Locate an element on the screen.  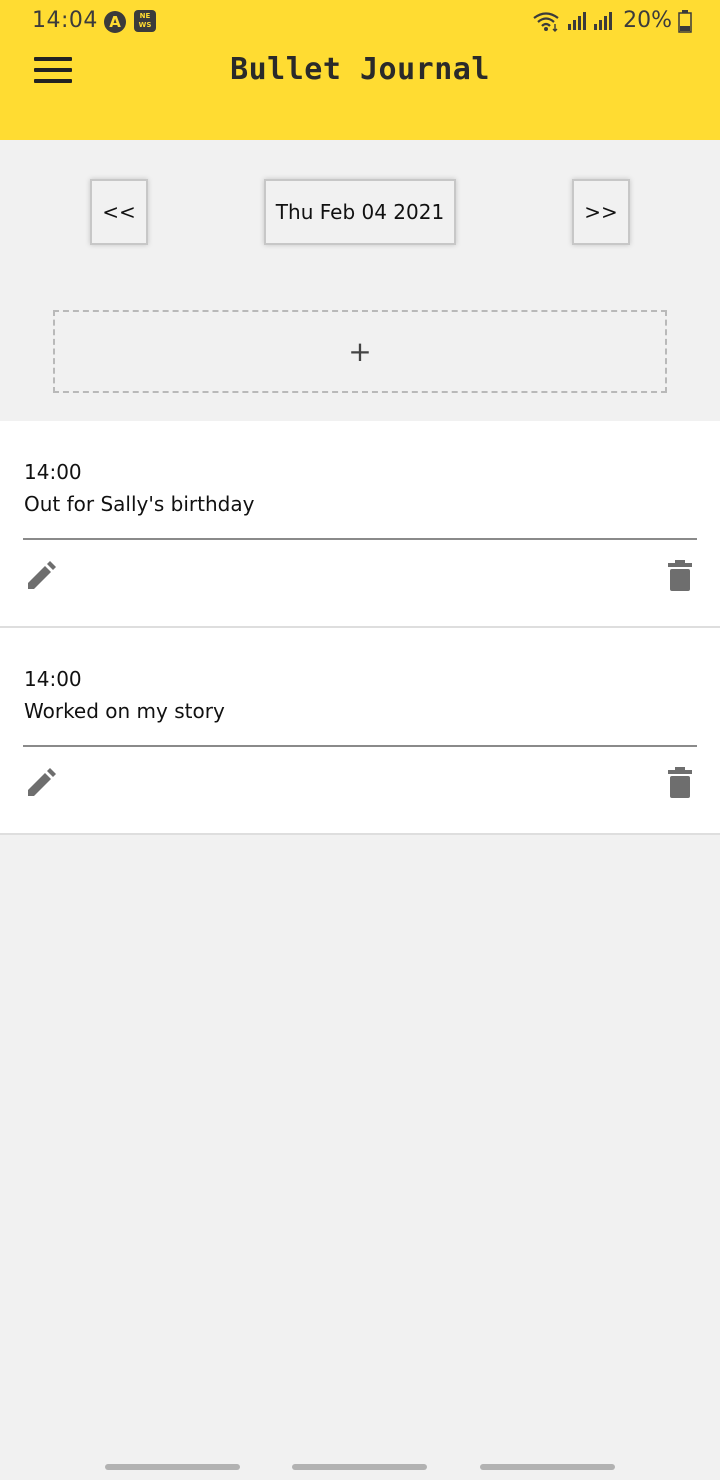
status-time: 14:04 is located at coordinates (65, 20).